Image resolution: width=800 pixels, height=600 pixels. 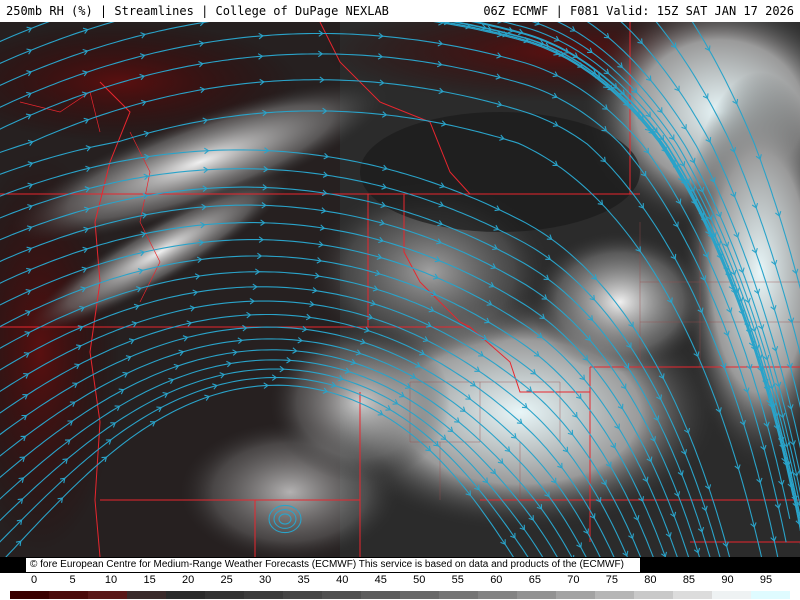 I want to click on scale-tick-label: 40, so click(x=342, y=580).